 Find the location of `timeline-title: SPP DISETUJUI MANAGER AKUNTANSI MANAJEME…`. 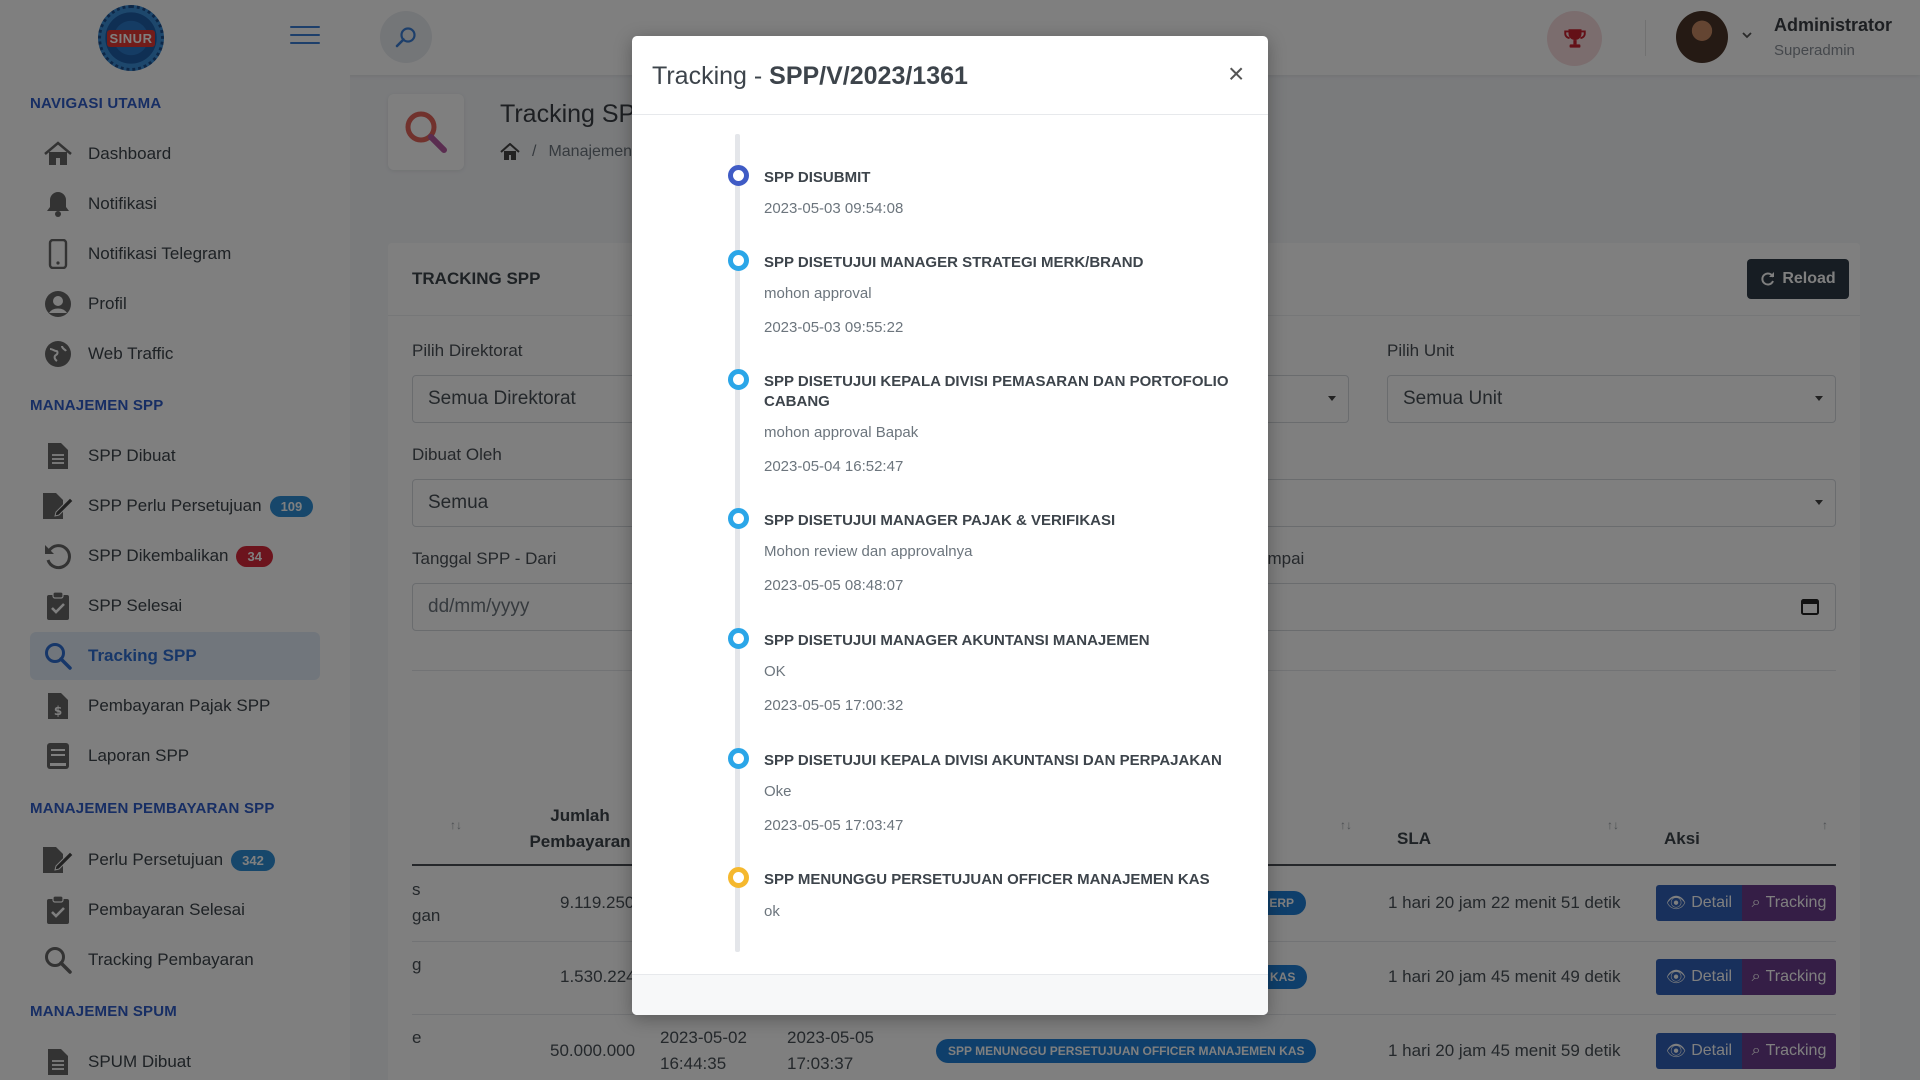

timeline-title: SPP DISETUJUI MANAGER AKUNTANSI MANAJEME… is located at coordinates (957, 640).